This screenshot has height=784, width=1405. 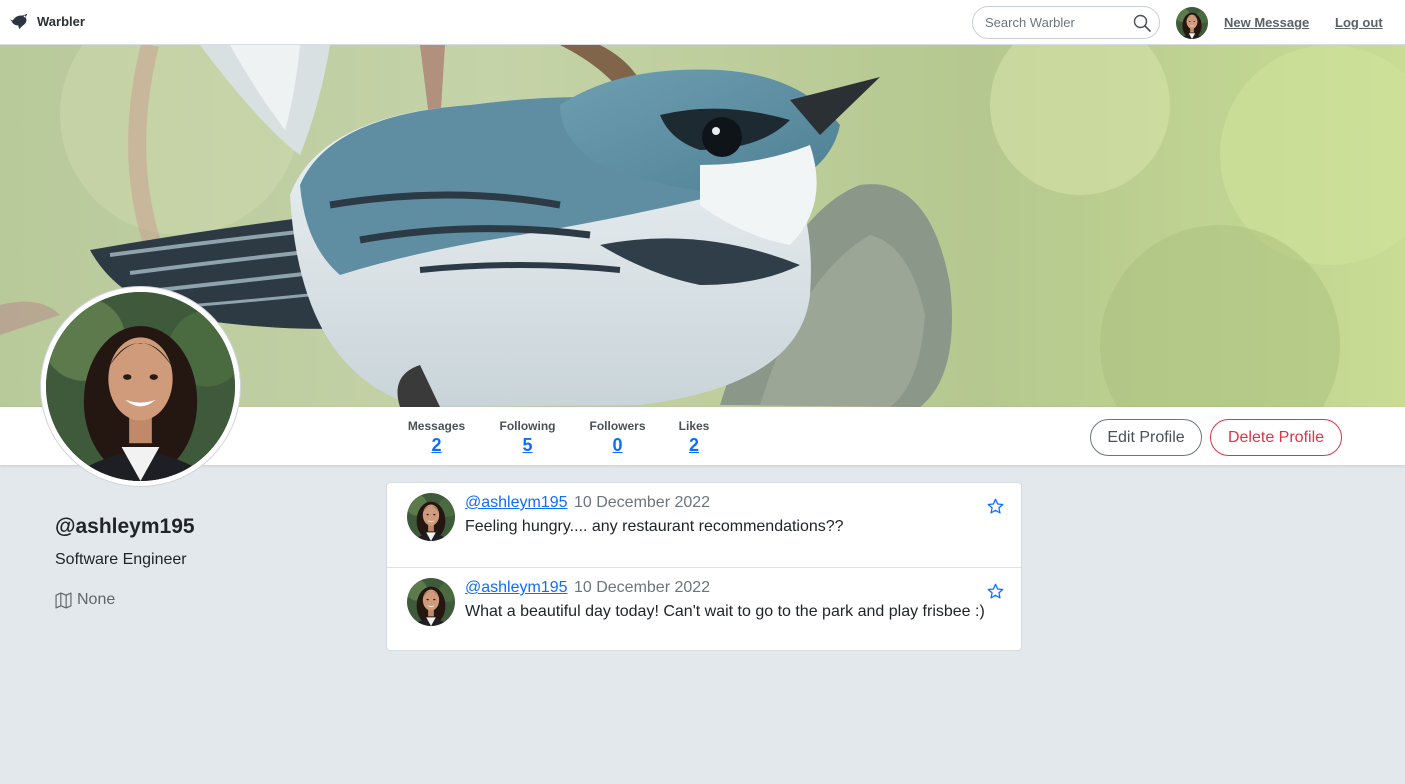 I want to click on edit-profile-button: Edit Profile, so click(x=1146, y=437).